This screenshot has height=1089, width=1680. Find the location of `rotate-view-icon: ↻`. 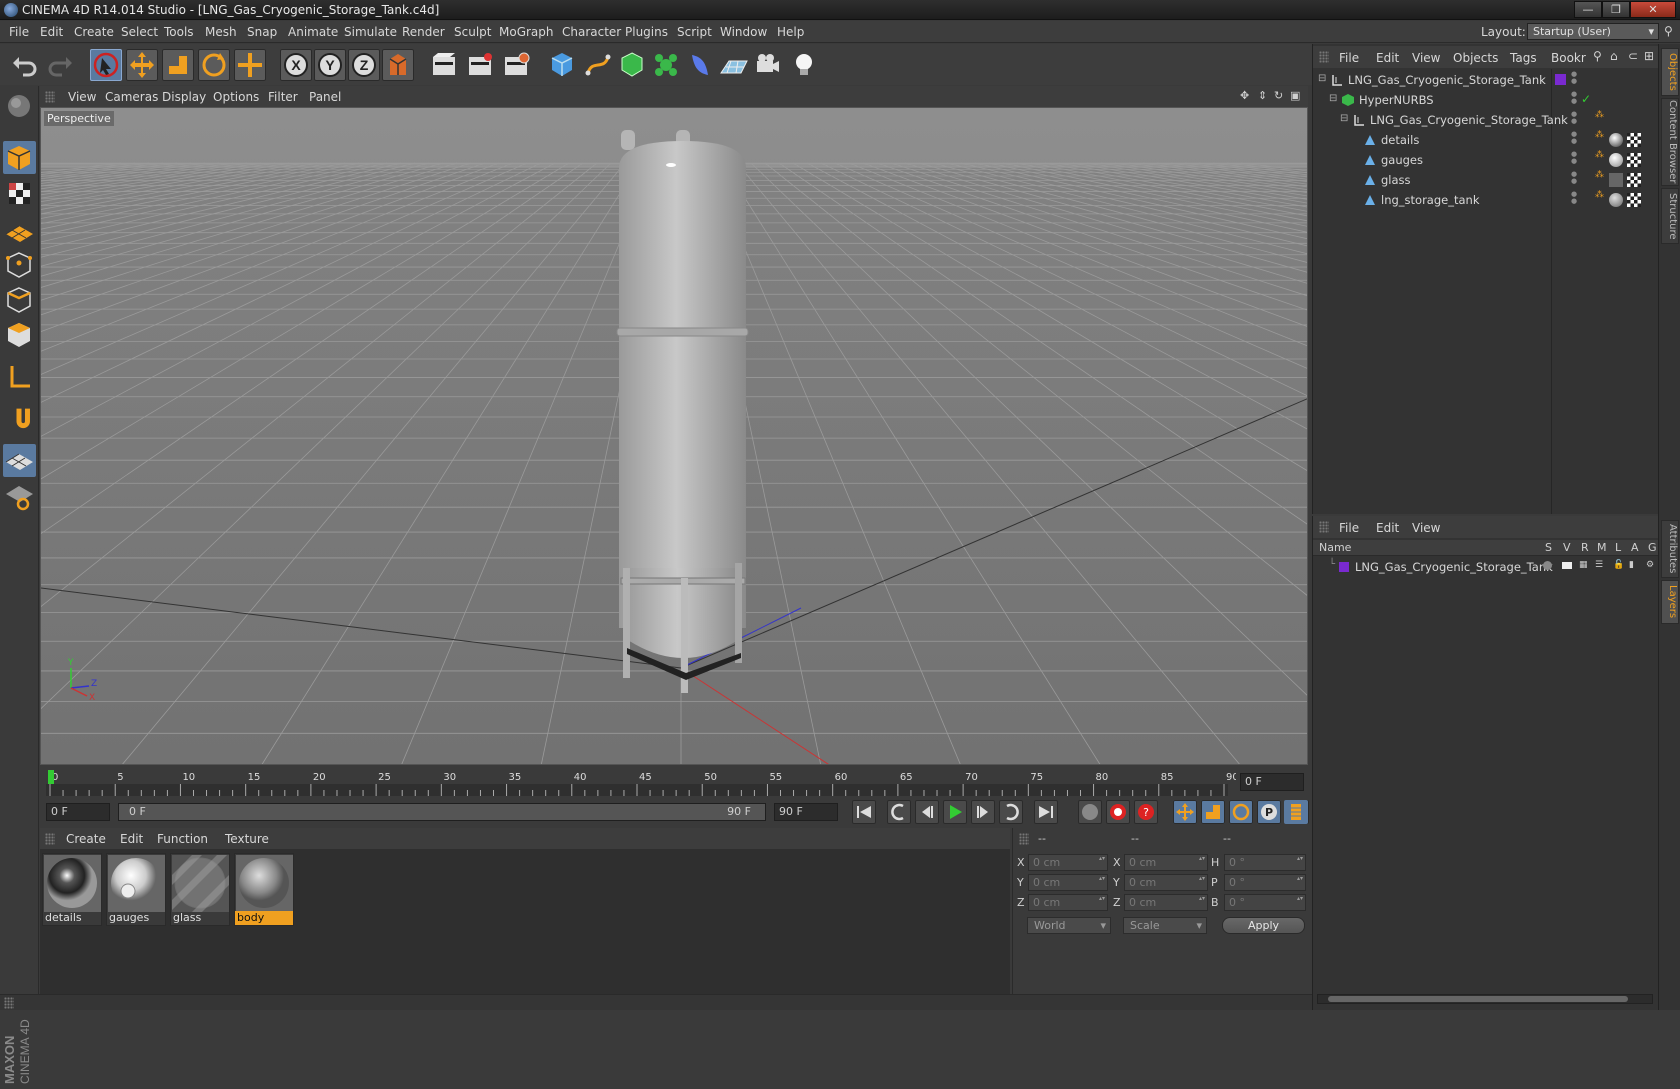

rotate-view-icon: ↻ is located at coordinates (1278, 95).